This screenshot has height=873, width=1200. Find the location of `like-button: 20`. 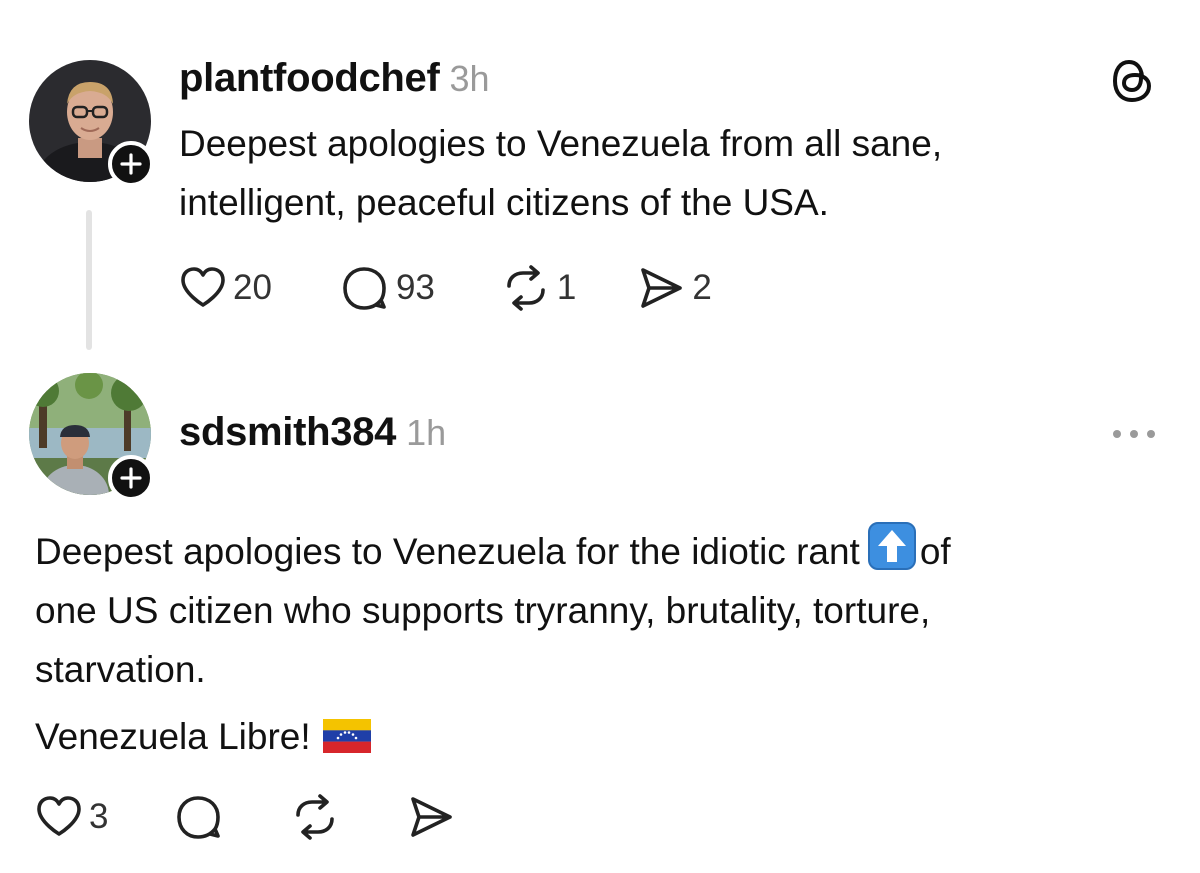

like-button: 20 is located at coordinates (225, 288).